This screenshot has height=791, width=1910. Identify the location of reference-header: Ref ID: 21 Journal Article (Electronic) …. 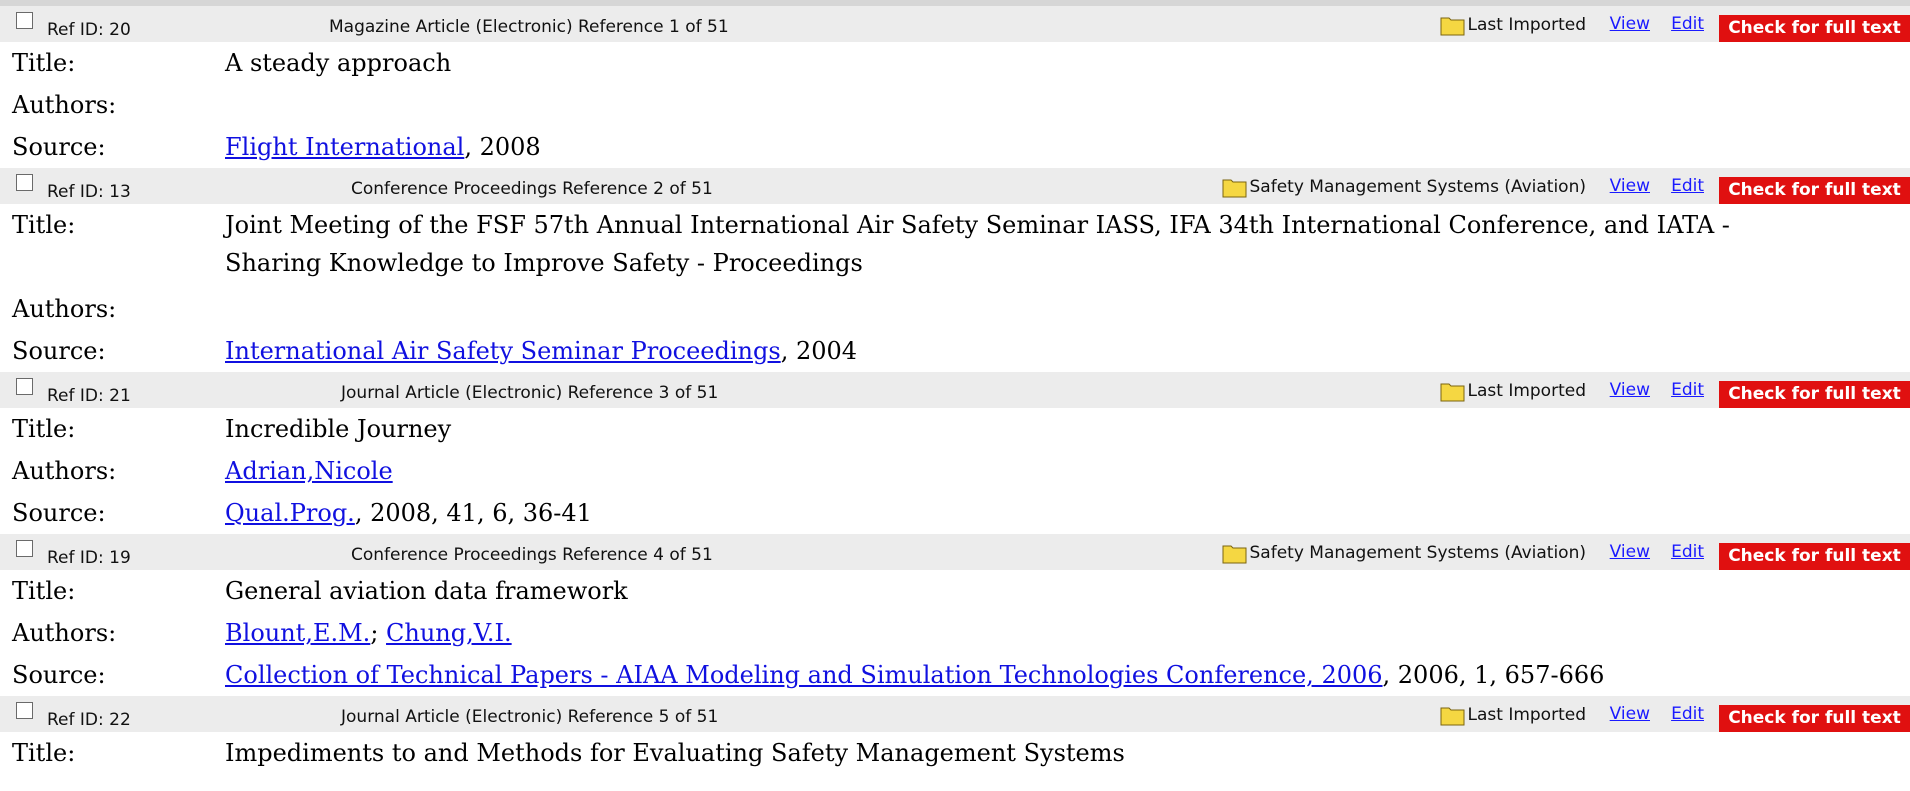
(955, 390).